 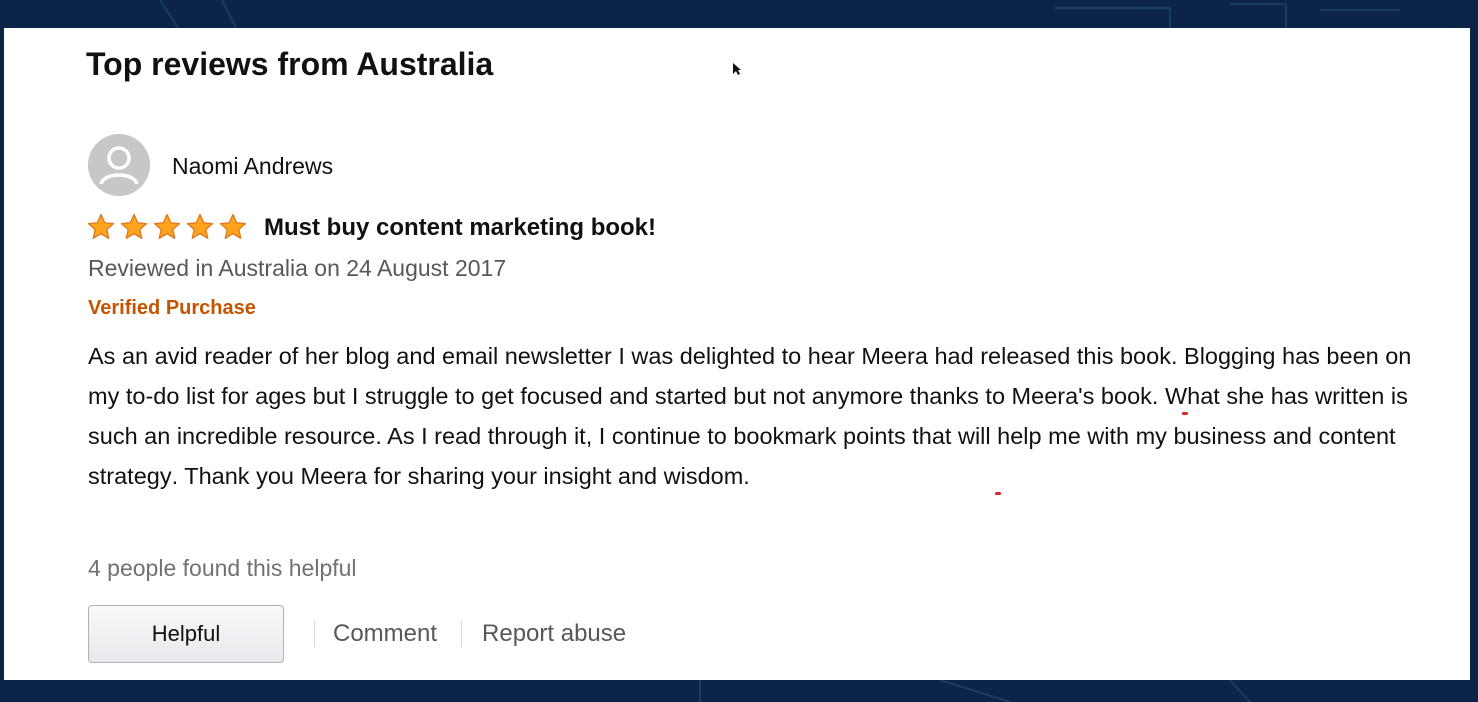 I want to click on reviewer-avatar, so click(x=119, y=165).